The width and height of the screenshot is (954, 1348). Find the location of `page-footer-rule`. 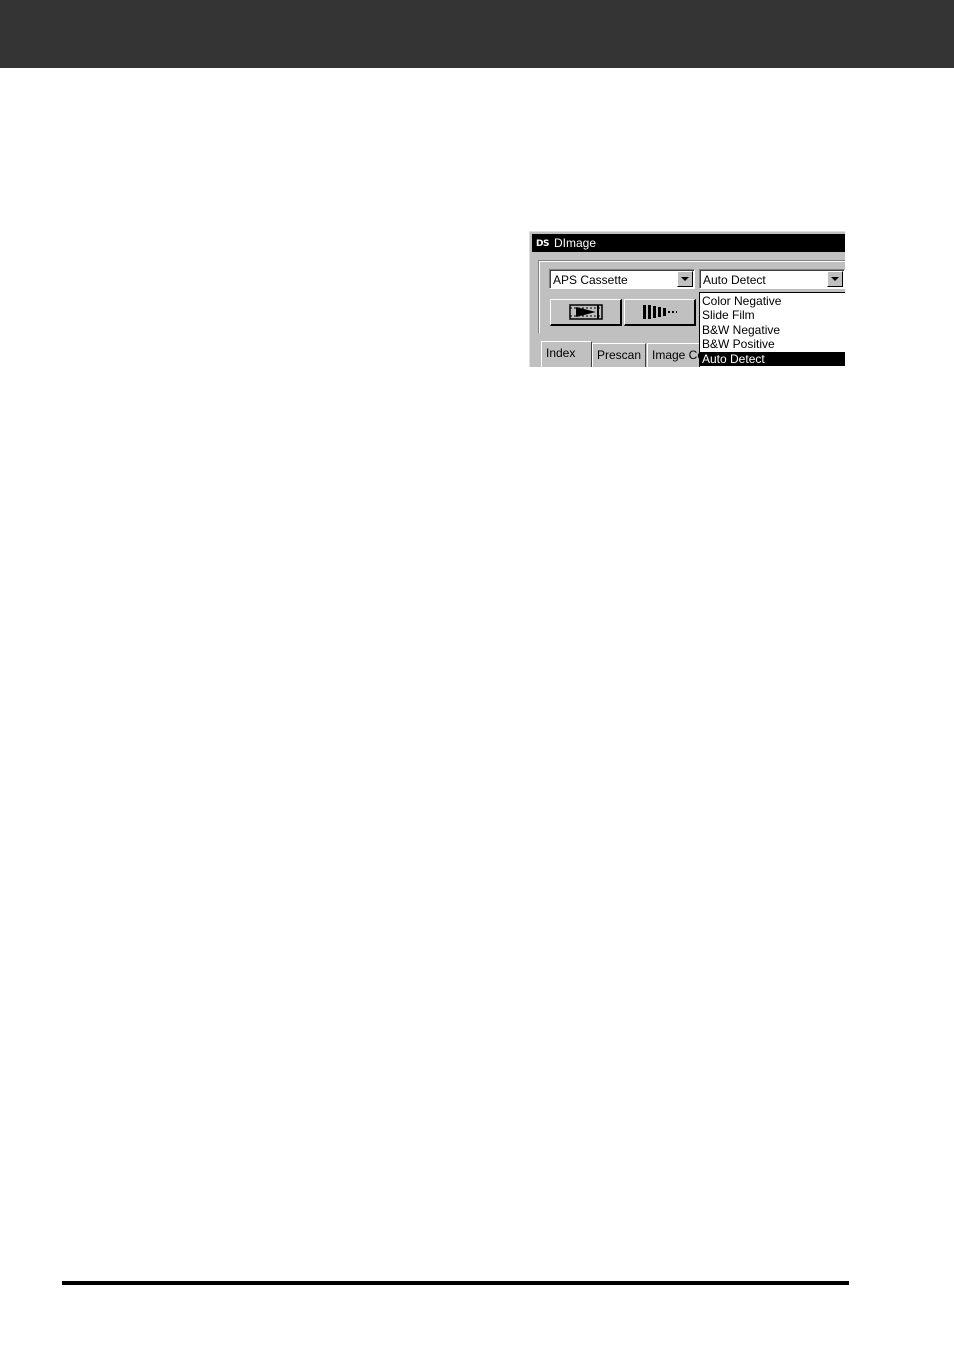

page-footer-rule is located at coordinates (455, 1283).